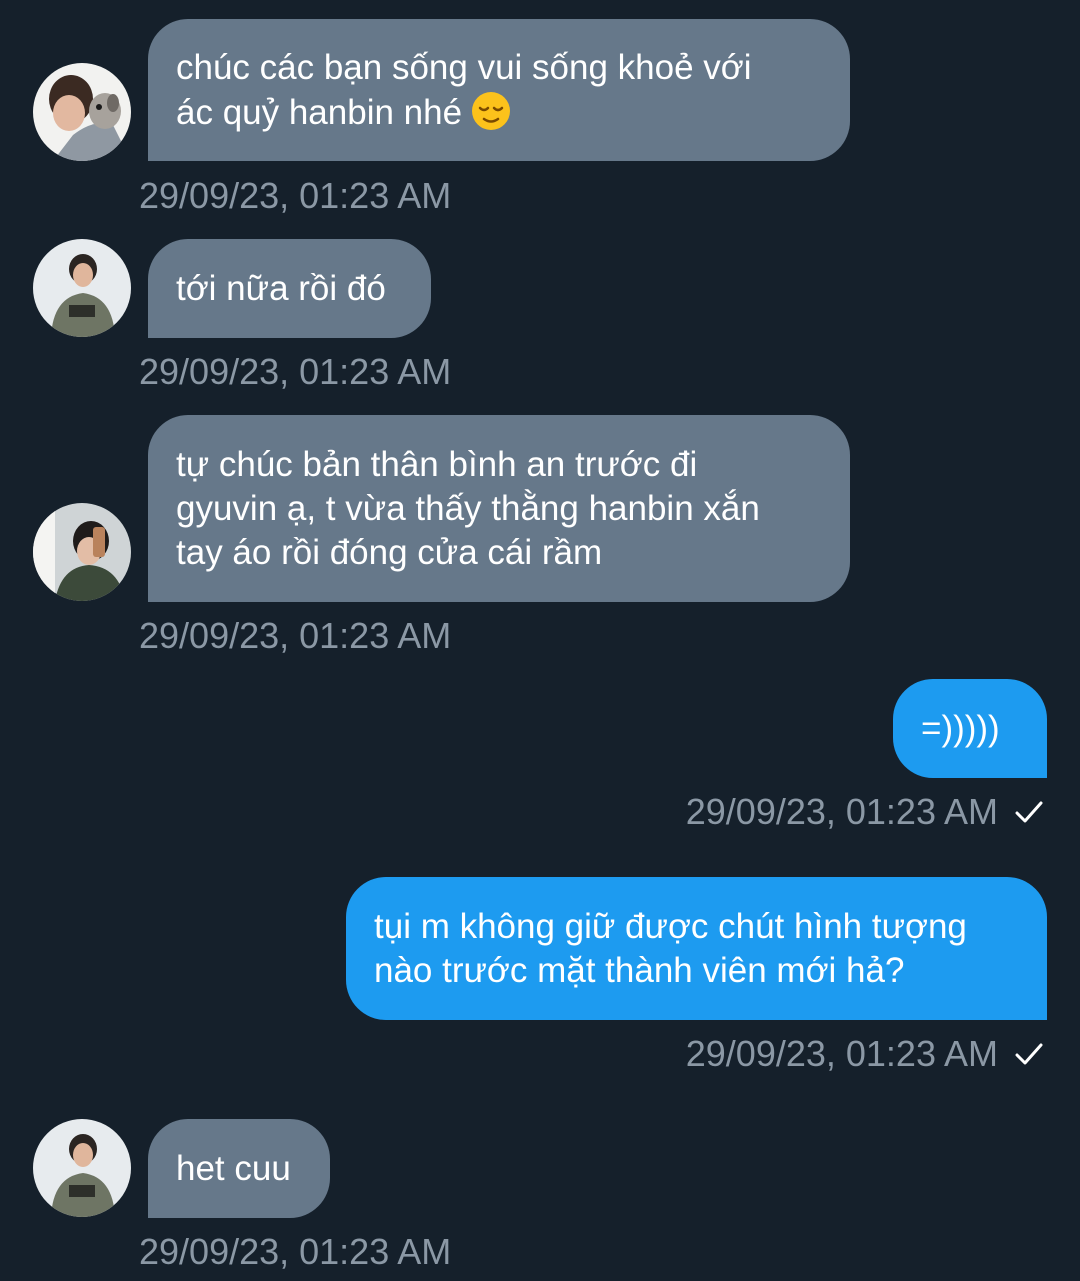 The height and width of the screenshot is (1281, 1080). What do you see at coordinates (319, 112) in the screenshot?
I see `message-text: ác quỷ hanbin nhé` at bounding box center [319, 112].